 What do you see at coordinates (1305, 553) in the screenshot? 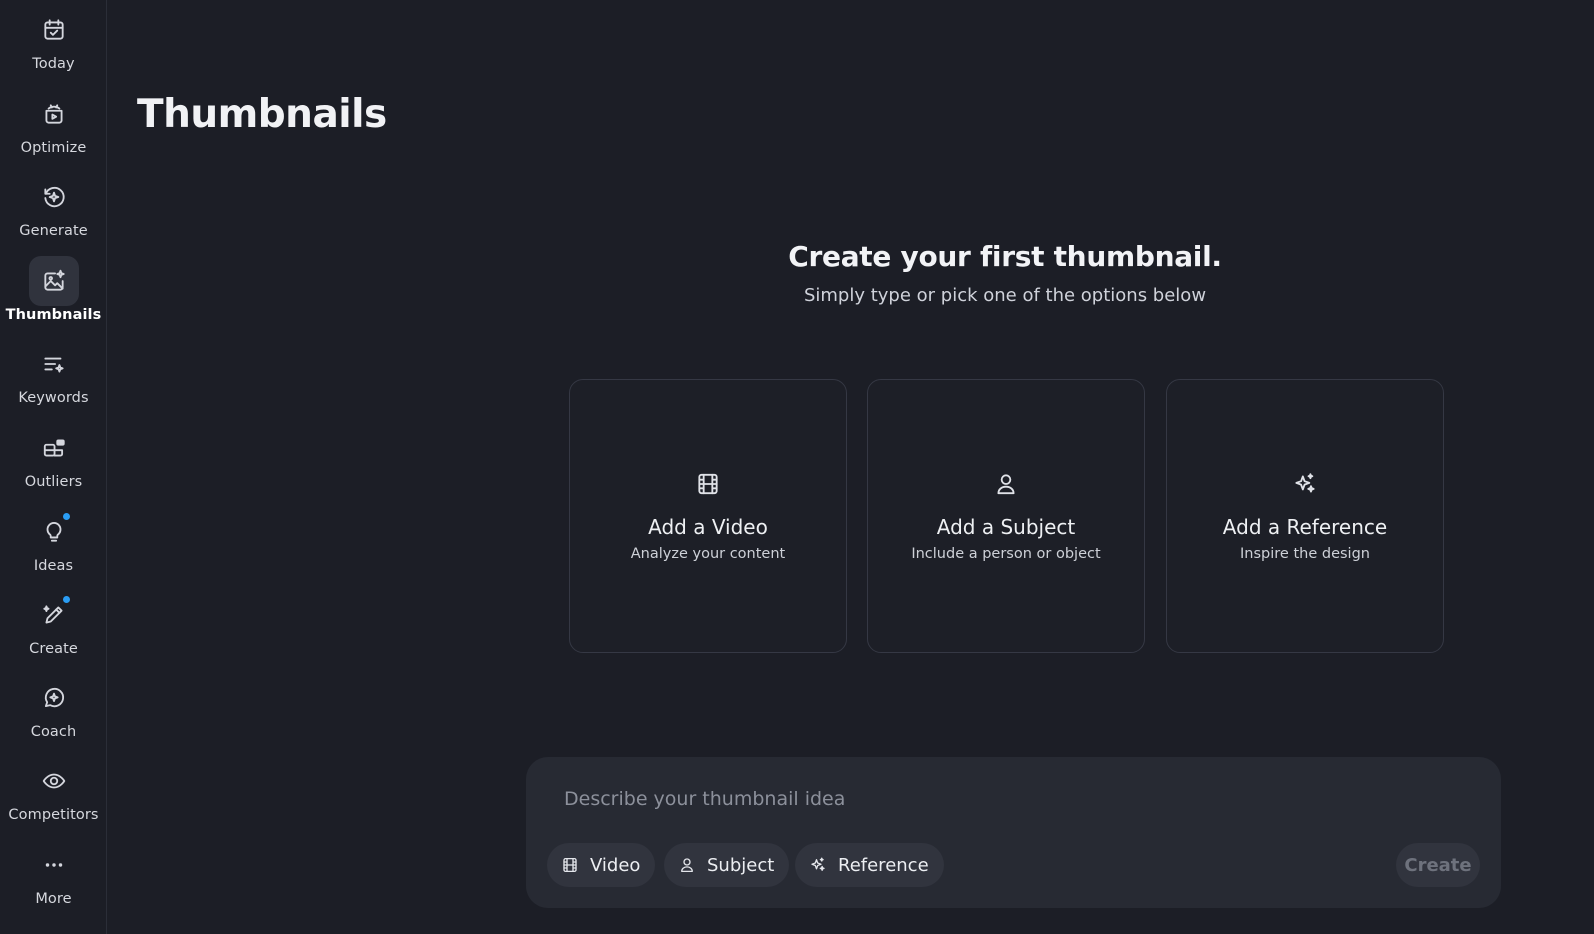
I see `card-description: Inspire the design` at bounding box center [1305, 553].